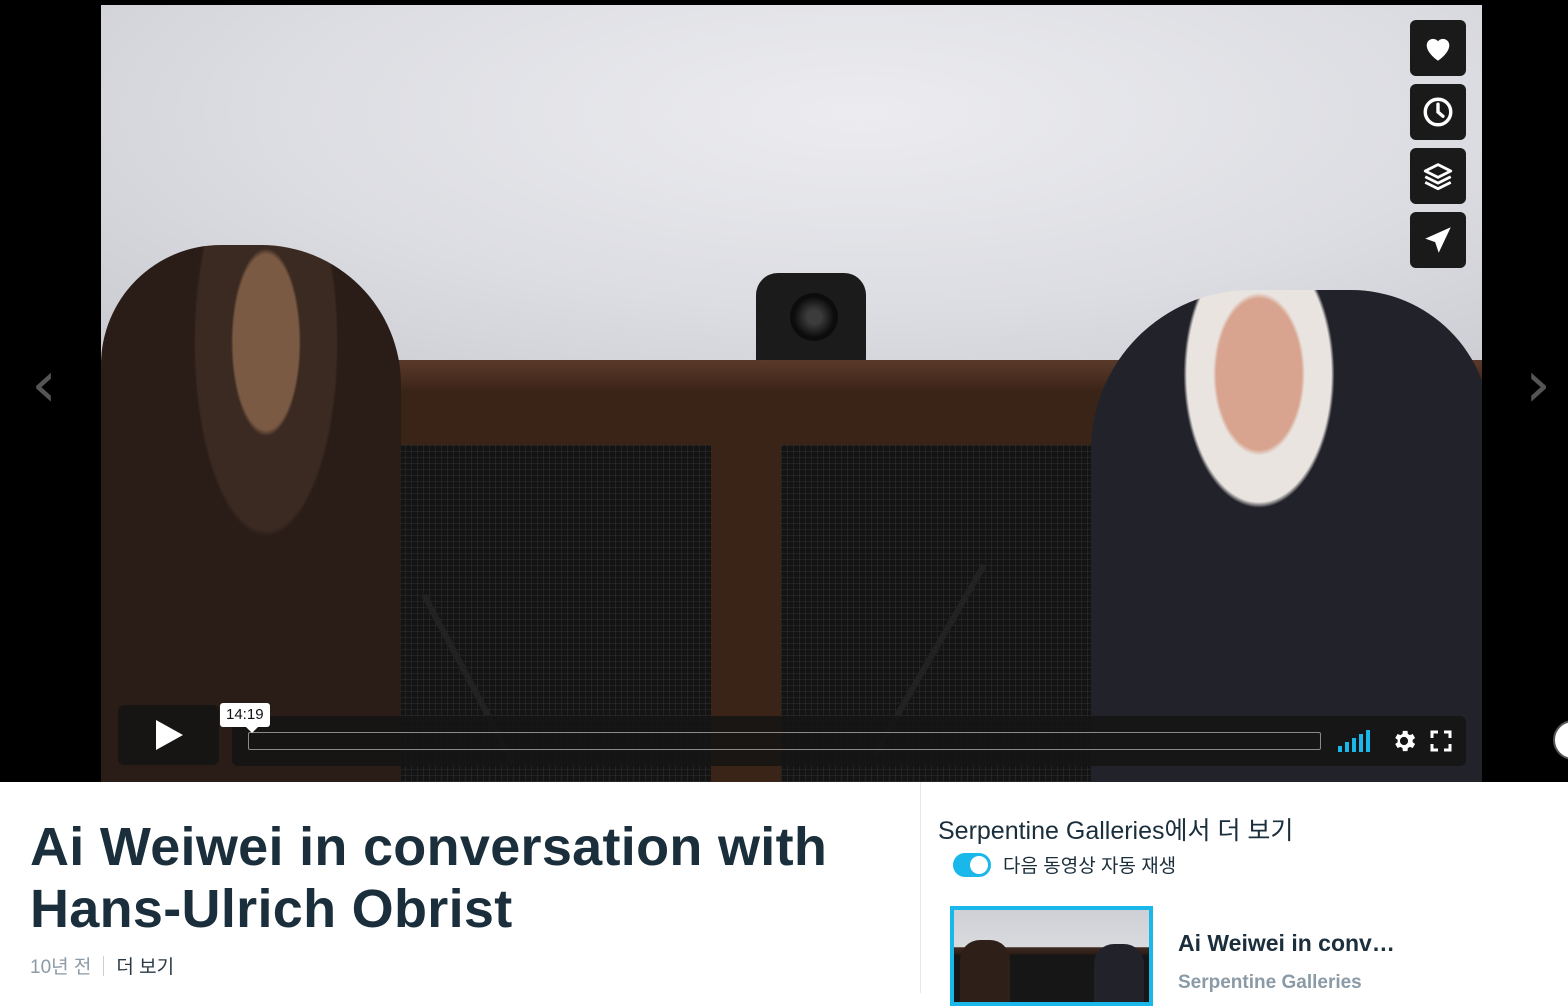  Describe the element at coordinates (61, 967) in the screenshot. I see `upload-age: 10년 전` at that location.